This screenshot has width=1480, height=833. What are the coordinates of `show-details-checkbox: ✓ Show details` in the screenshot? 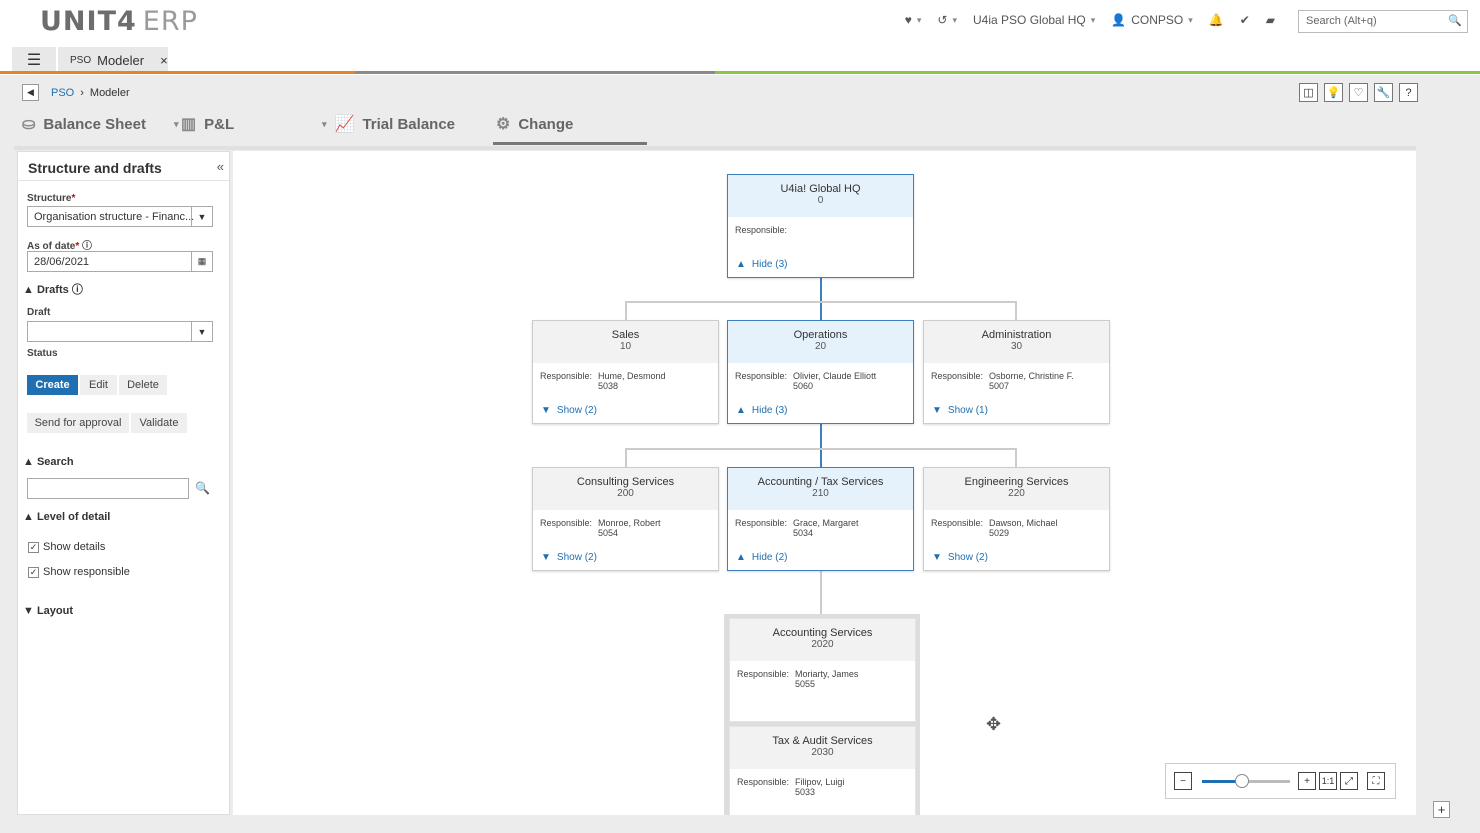 It's located at (66, 547).